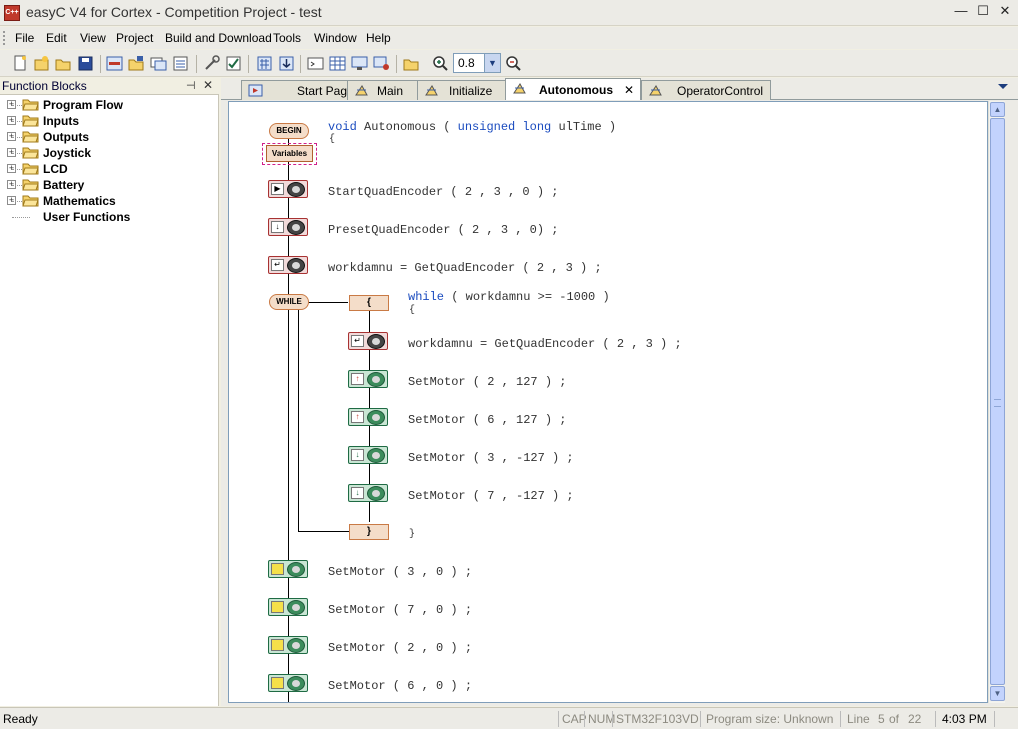 This screenshot has height=729, width=1018. What do you see at coordinates (359, 63) in the screenshot?
I see `monitor-icon` at bounding box center [359, 63].